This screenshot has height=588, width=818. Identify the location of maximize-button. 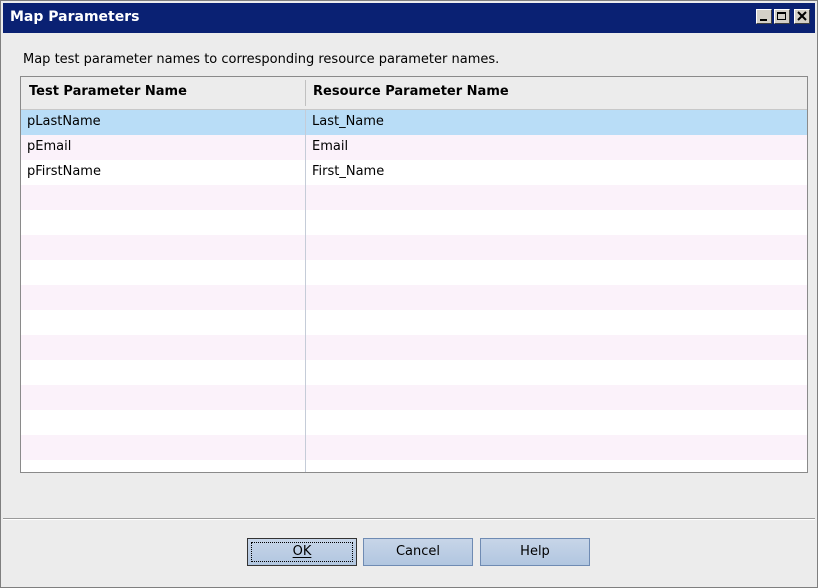
(782, 16).